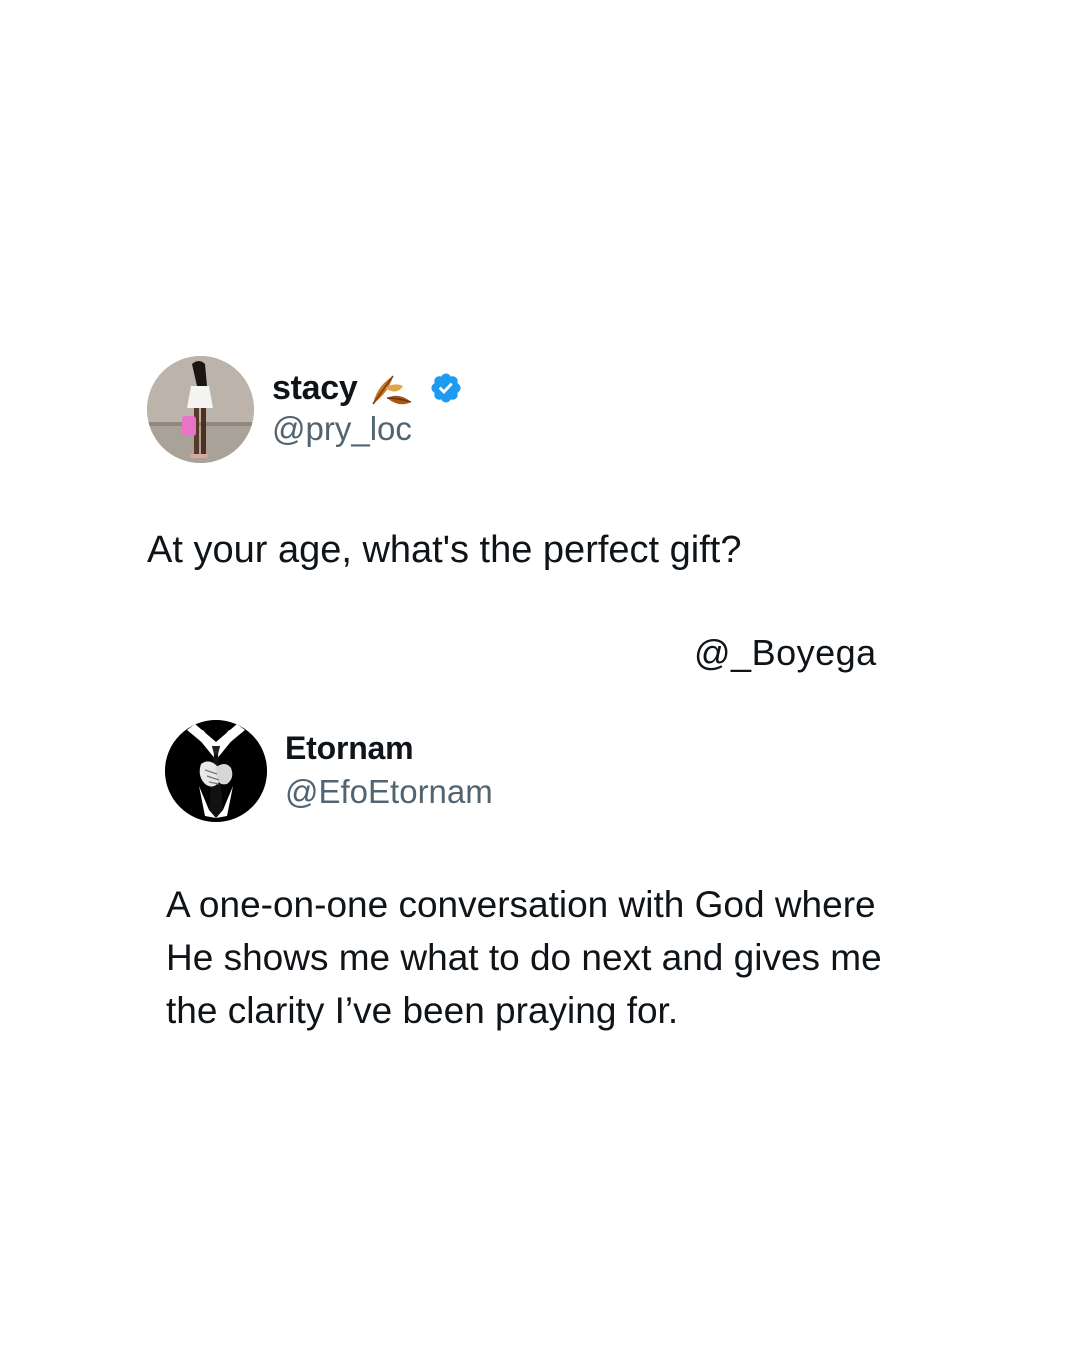 The width and height of the screenshot is (1080, 1350). I want to click on author-name: Etornam, so click(349, 748).